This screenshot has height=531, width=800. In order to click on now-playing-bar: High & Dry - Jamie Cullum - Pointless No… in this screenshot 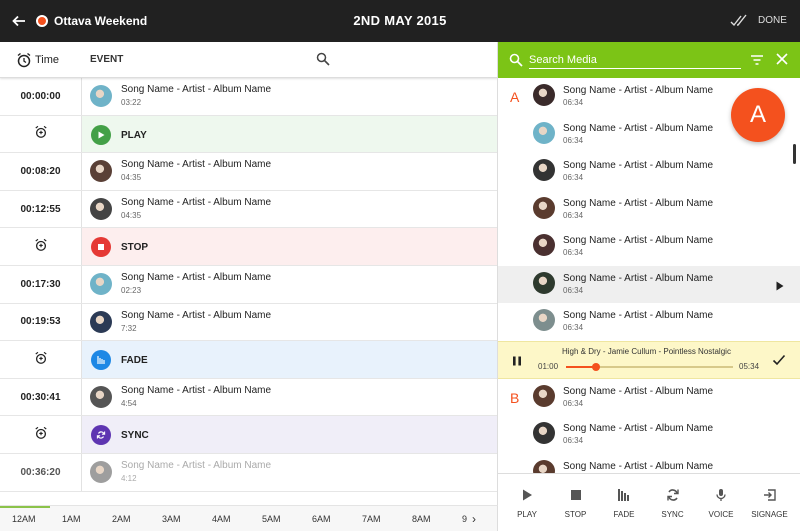, I will do `click(649, 359)`.